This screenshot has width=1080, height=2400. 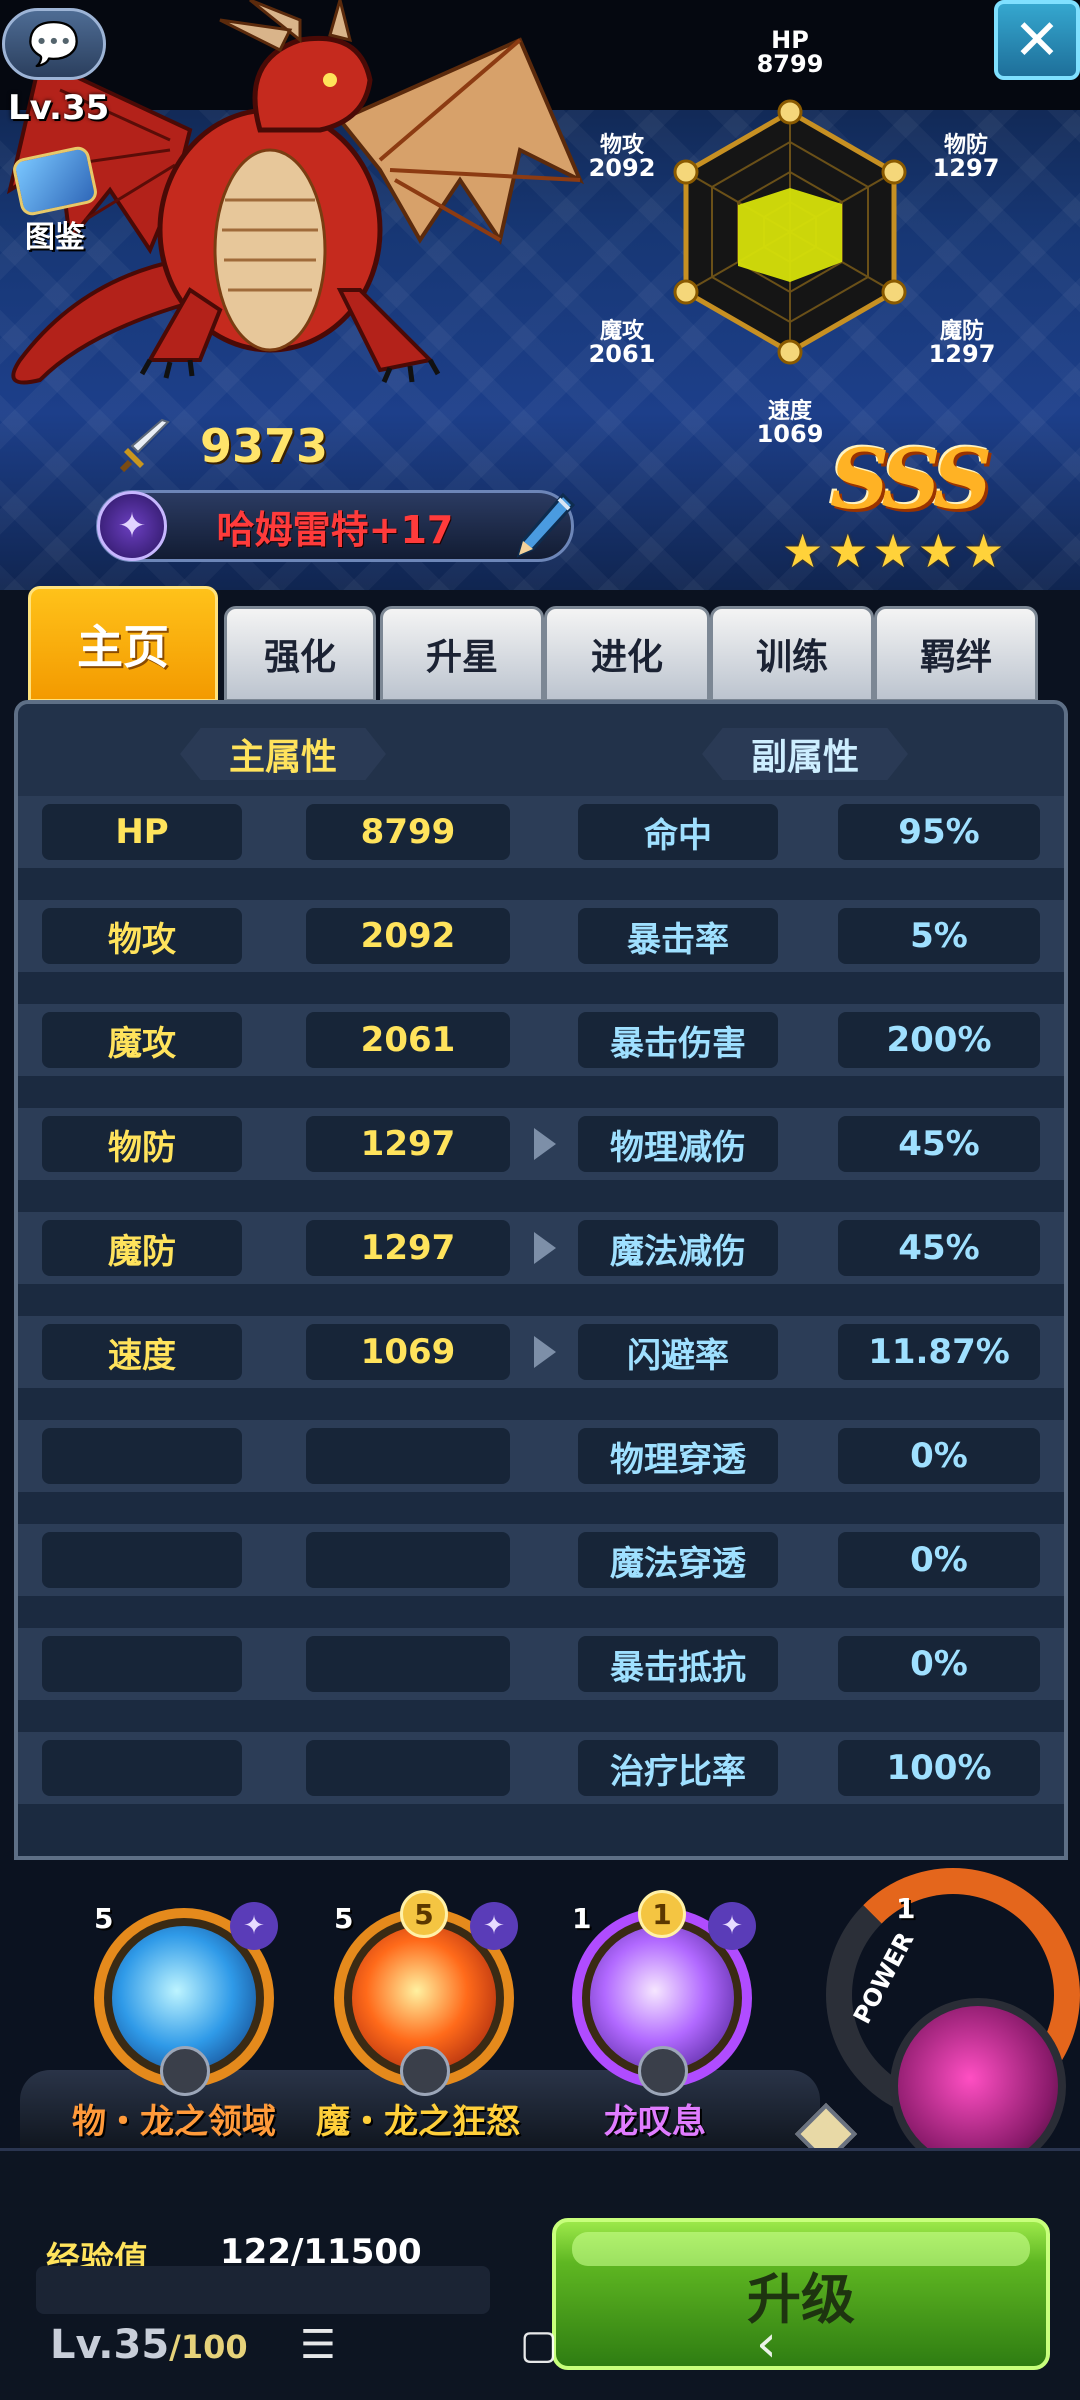 What do you see at coordinates (956, 654) in the screenshot?
I see `tab-bond: 羁绊` at bounding box center [956, 654].